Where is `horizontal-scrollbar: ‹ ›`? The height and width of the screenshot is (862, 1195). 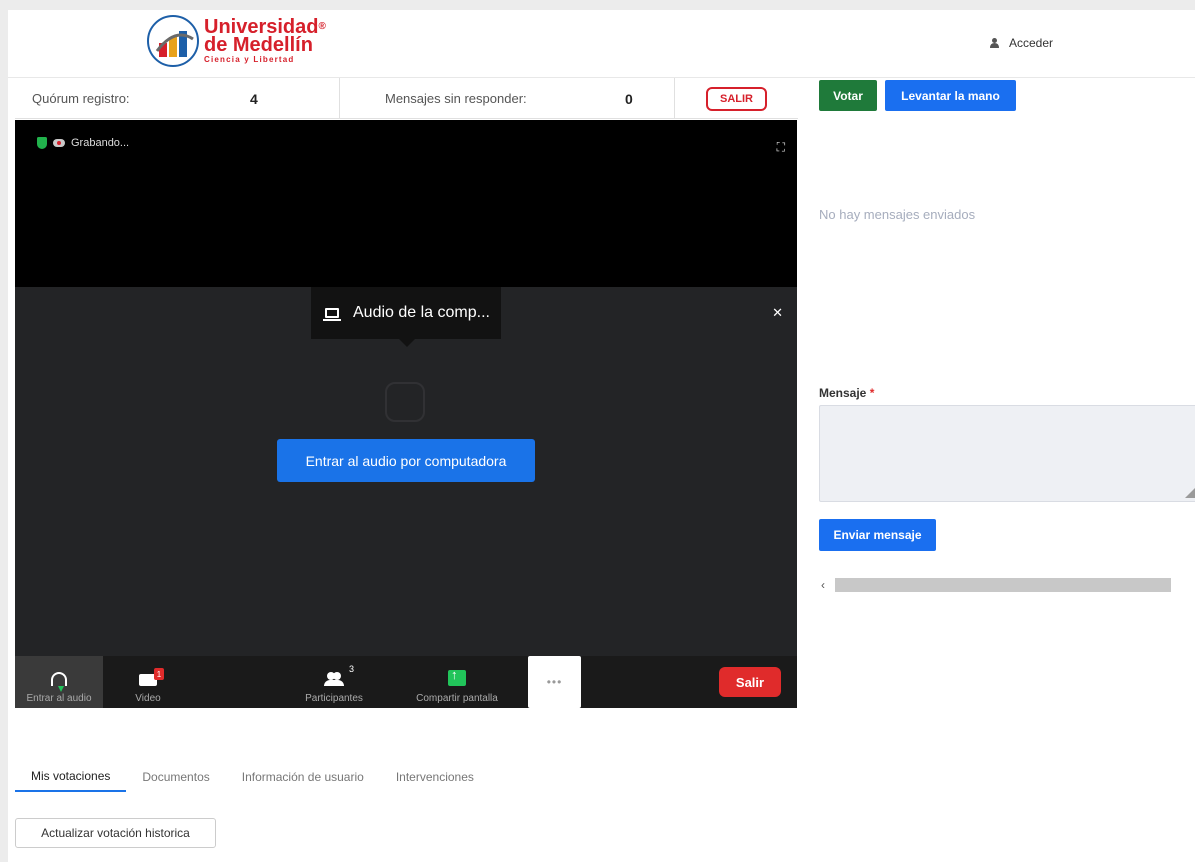
horizontal-scrollbar: ‹ › is located at coordinates (1007, 585).